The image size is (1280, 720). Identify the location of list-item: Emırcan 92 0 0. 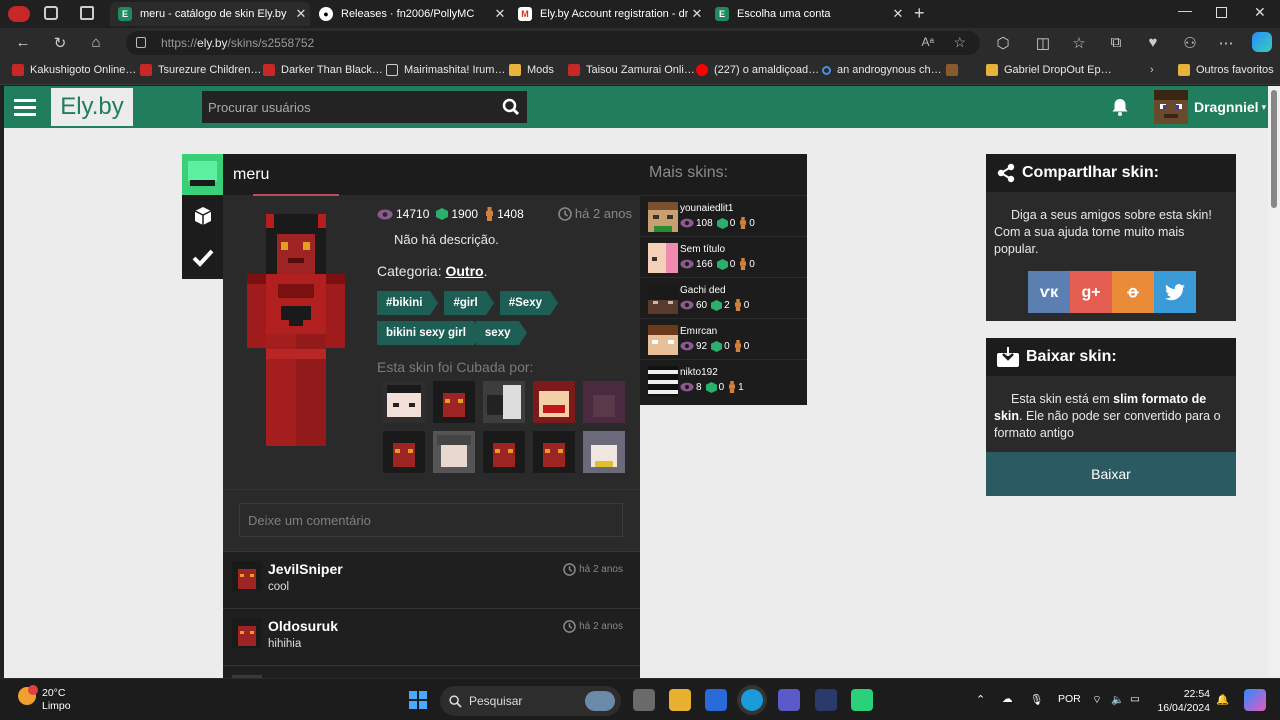
(723, 338).